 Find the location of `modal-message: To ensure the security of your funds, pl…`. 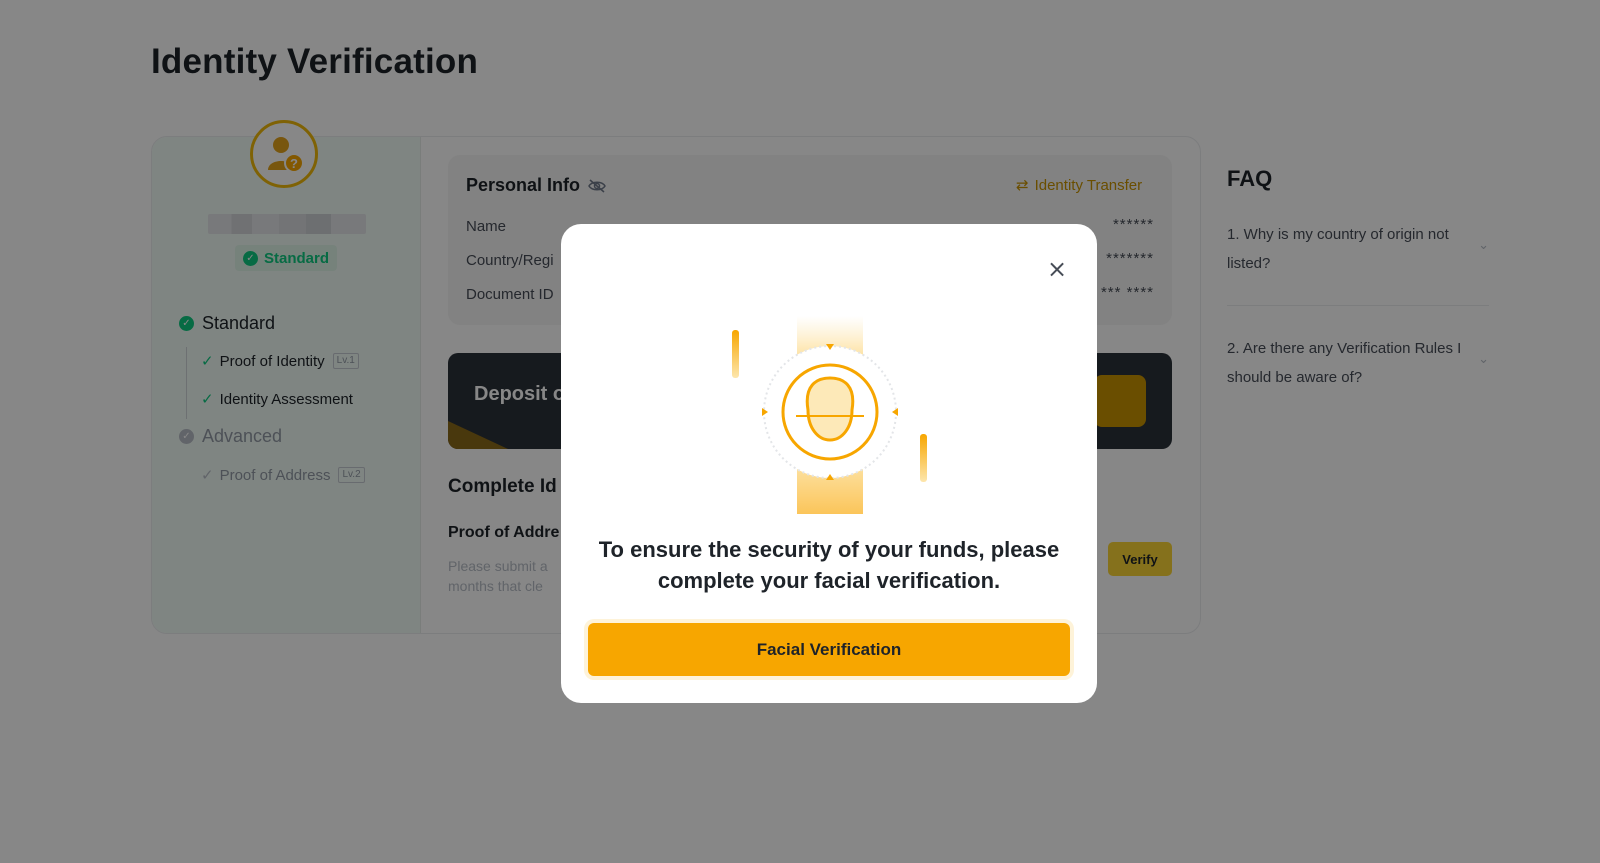

modal-message: To ensure the security of your funds, pl… is located at coordinates (829, 565).